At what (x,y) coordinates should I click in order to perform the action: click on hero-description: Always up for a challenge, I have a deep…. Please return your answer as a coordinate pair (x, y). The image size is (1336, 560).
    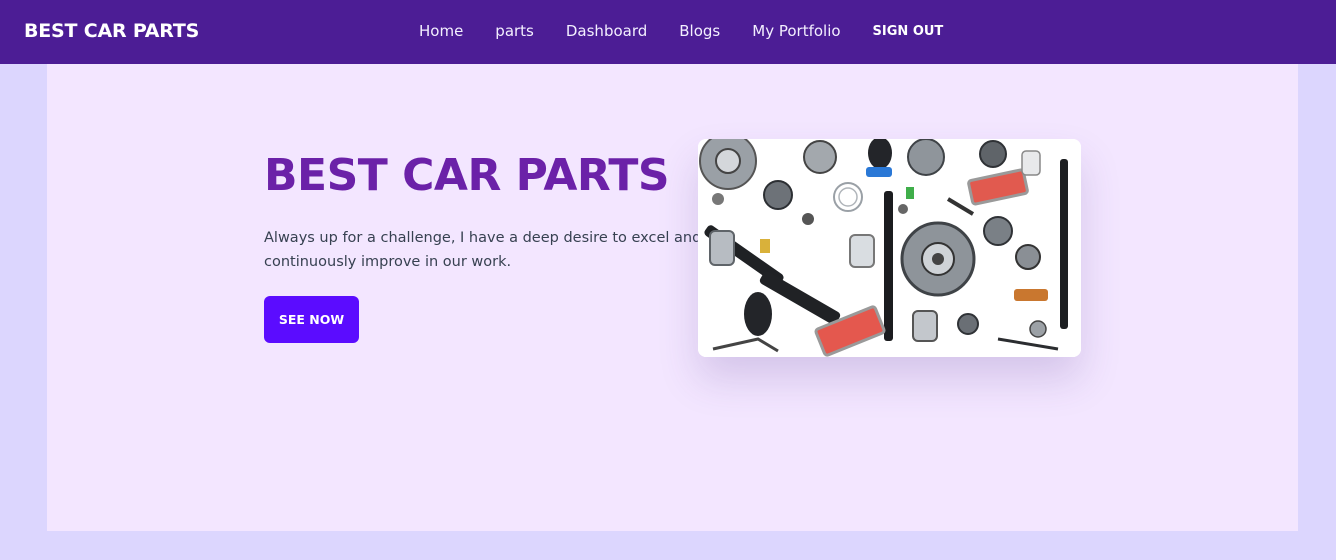
    Looking at the image, I should click on (483, 250).